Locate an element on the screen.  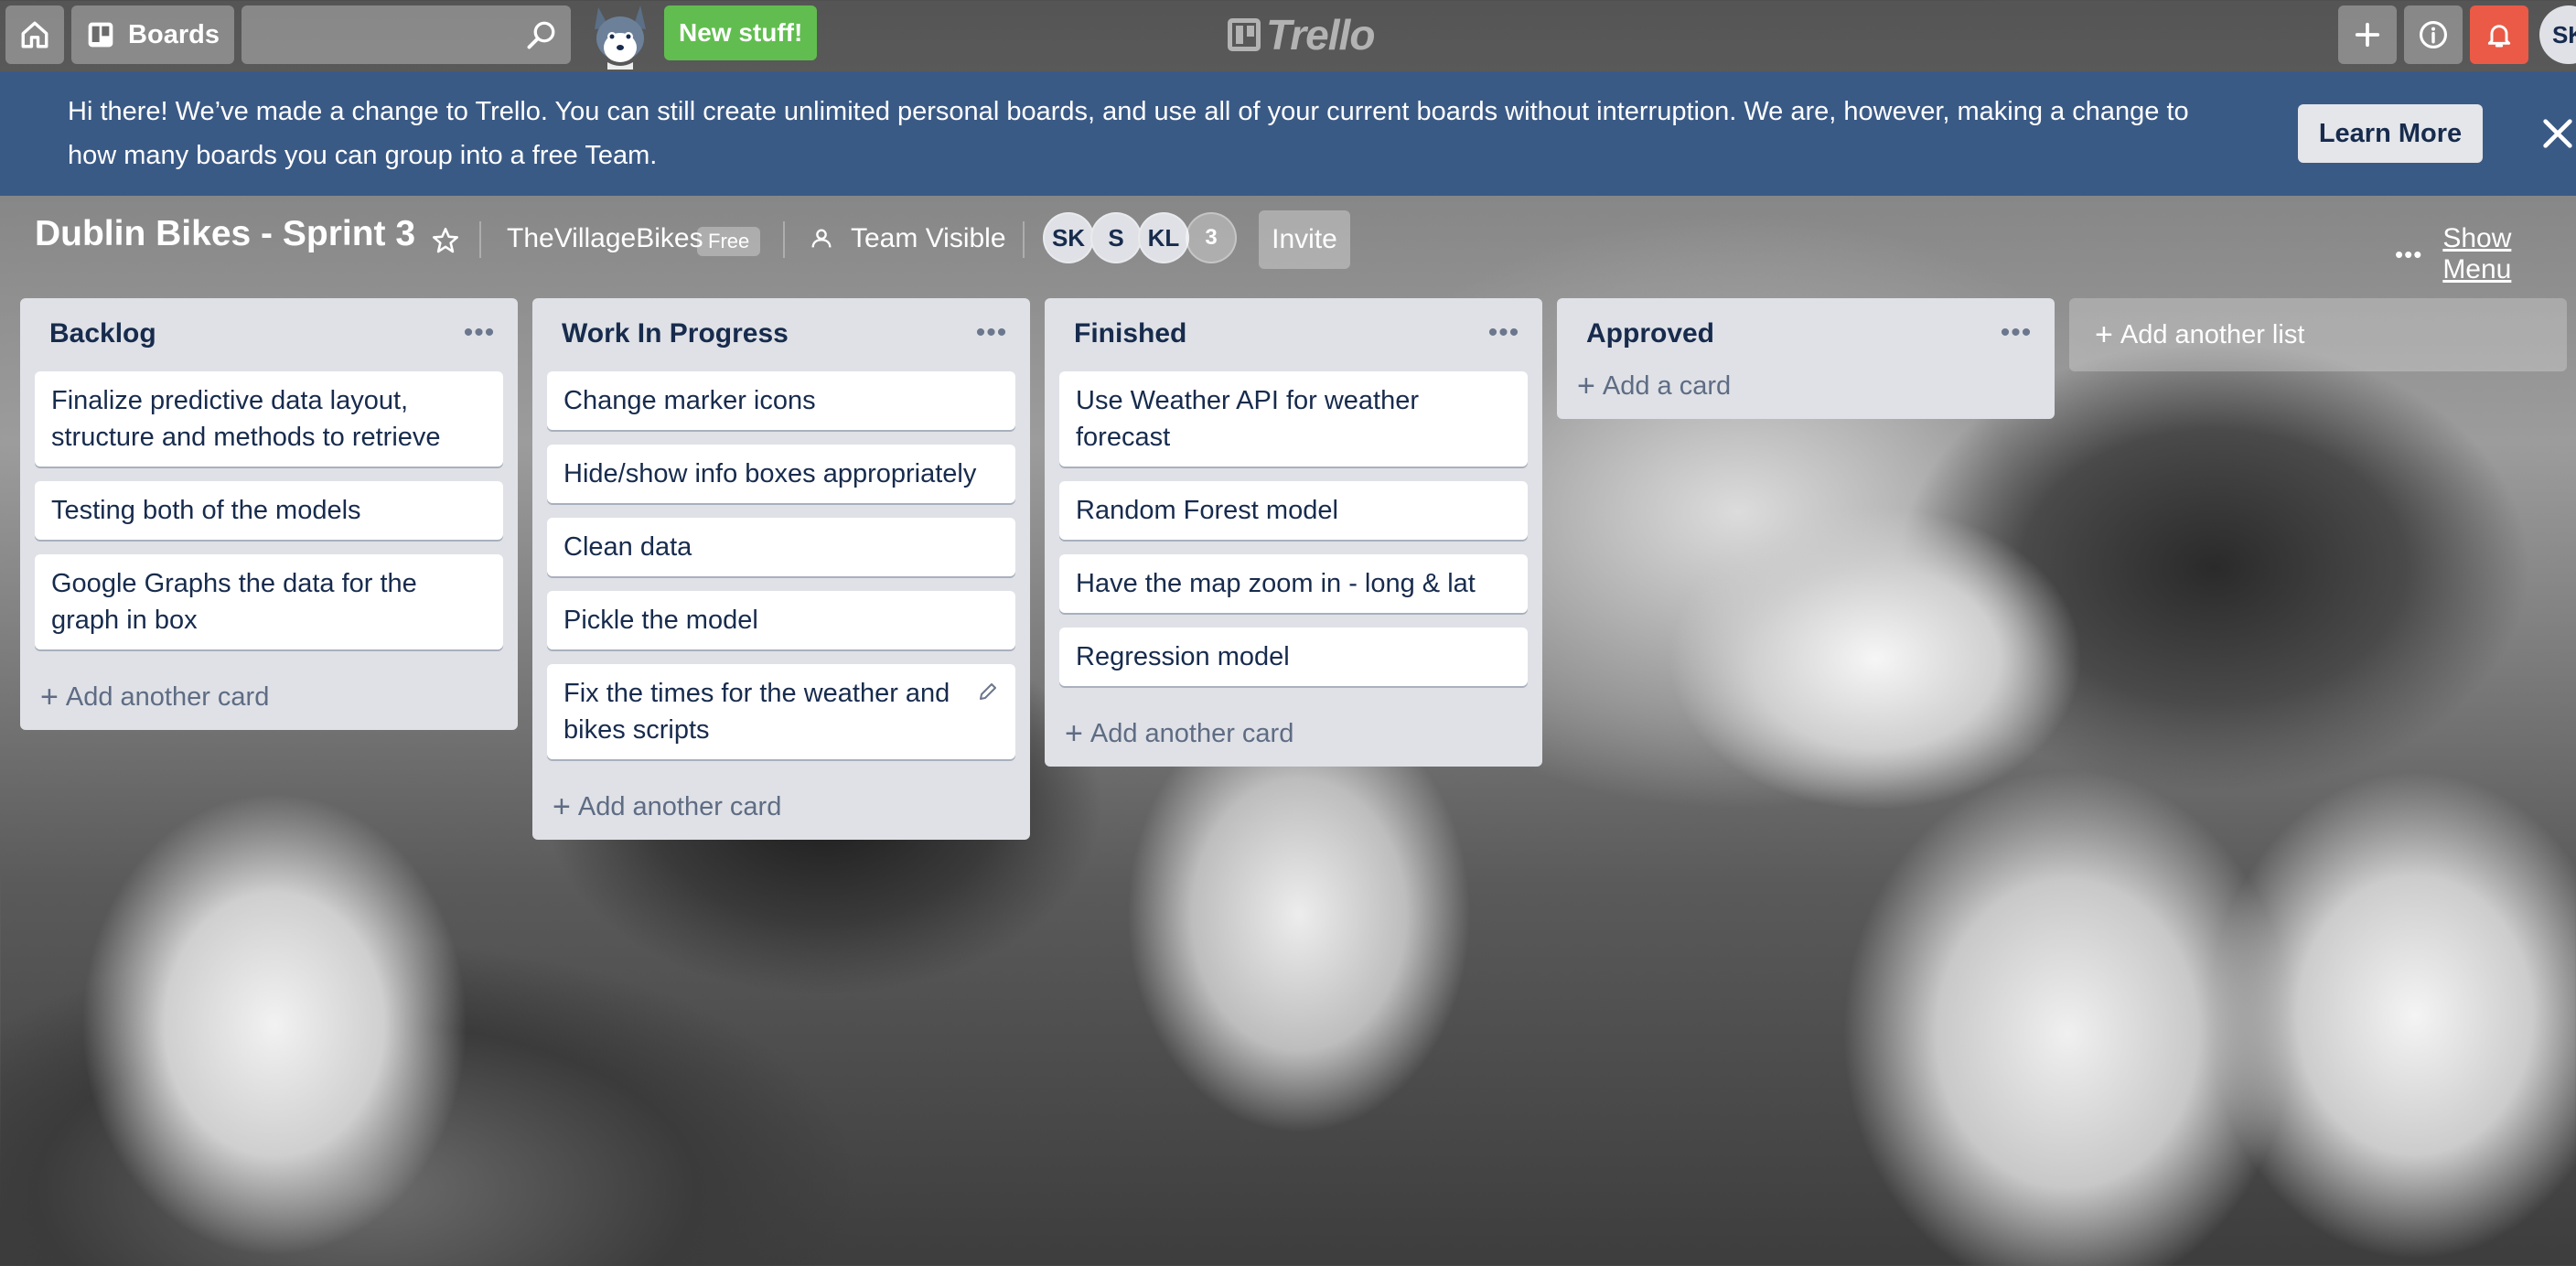
list-header: Backlog ••• is located at coordinates (269, 334).